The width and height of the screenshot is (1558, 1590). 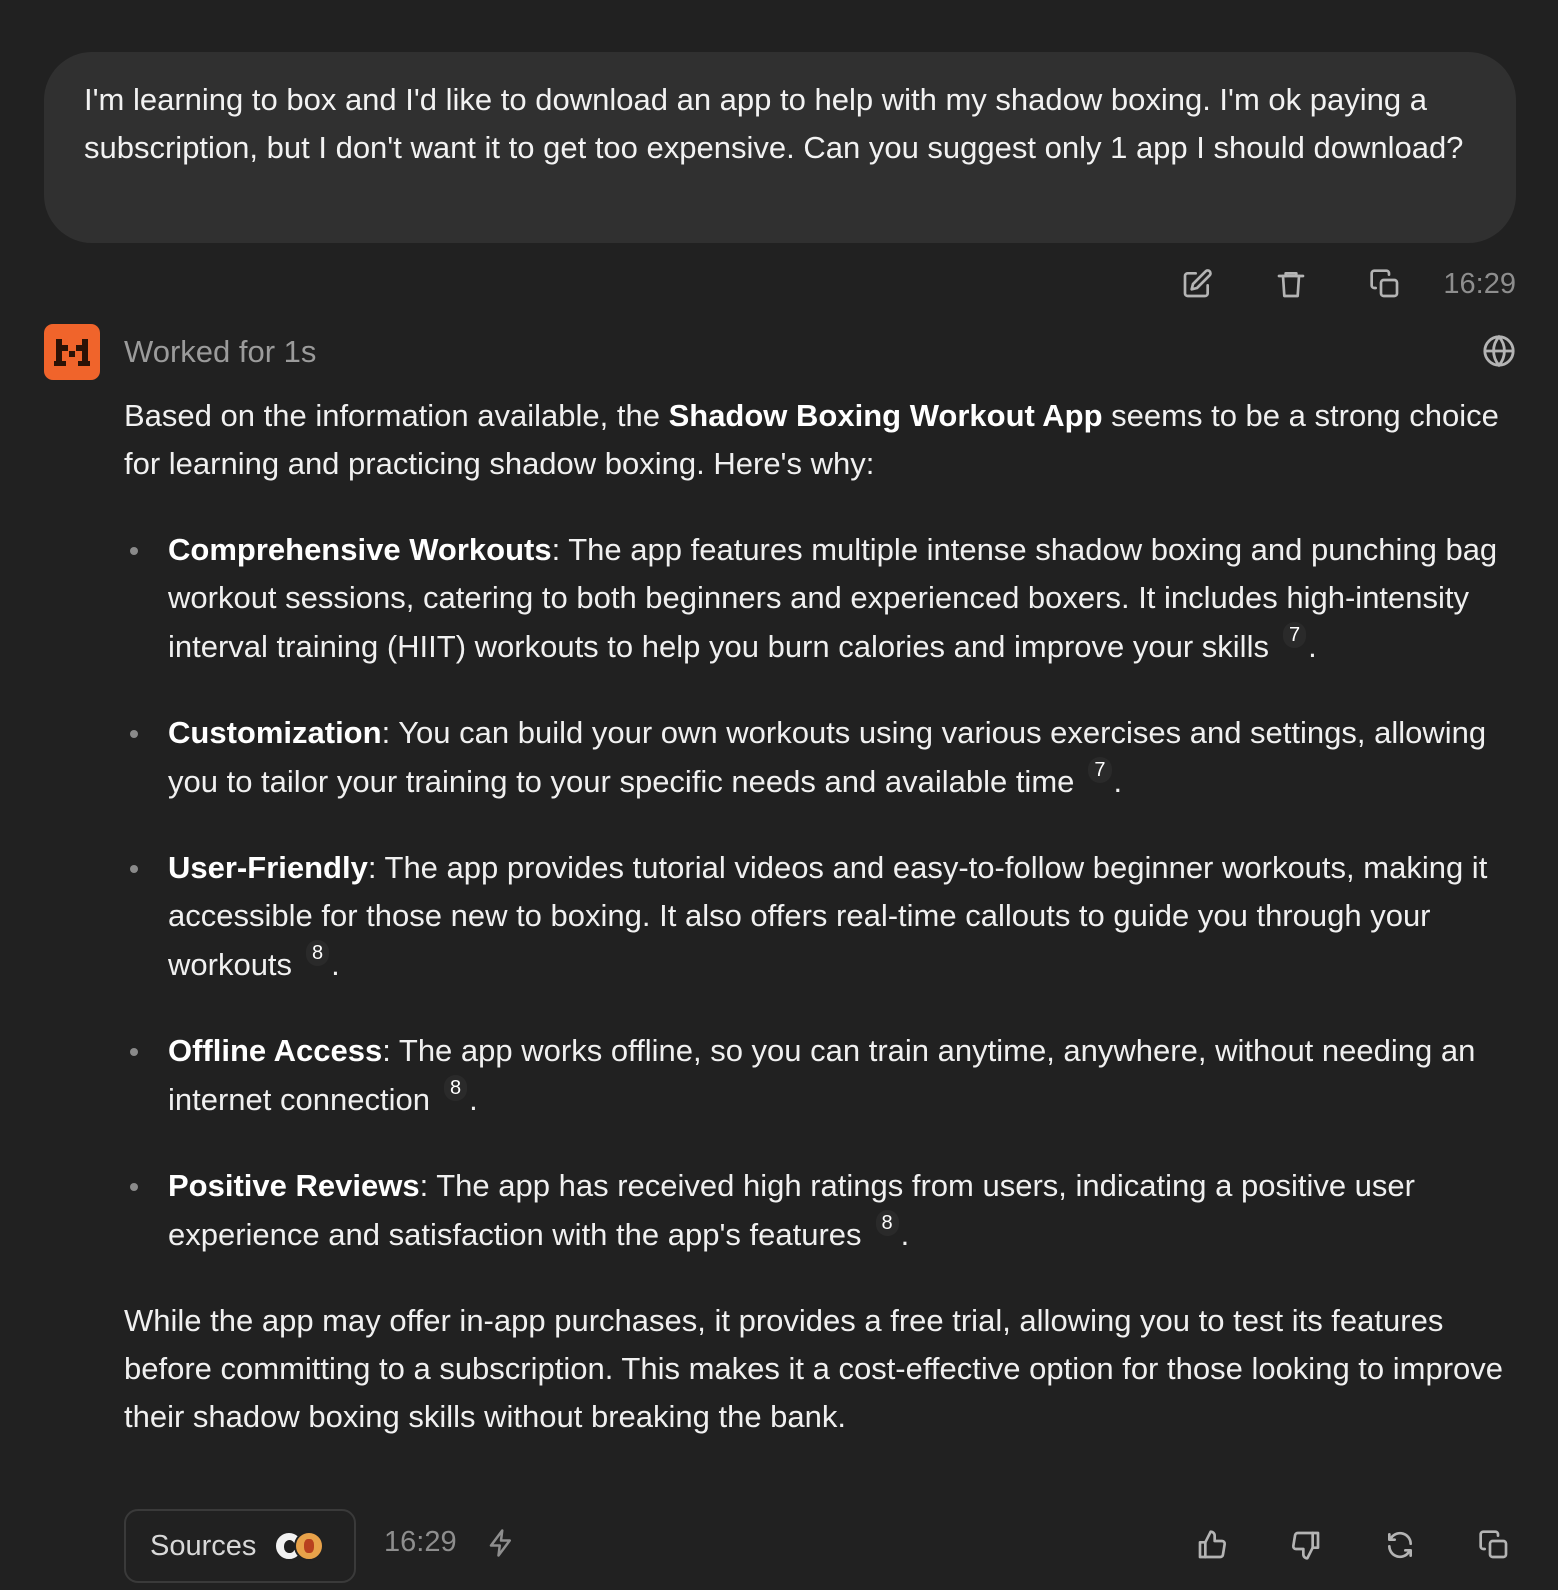 What do you see at coordinates (420, 1542) in the screenshot?
I see `assistant-timestamp: 16:29` at bounding box center [420, 1542].